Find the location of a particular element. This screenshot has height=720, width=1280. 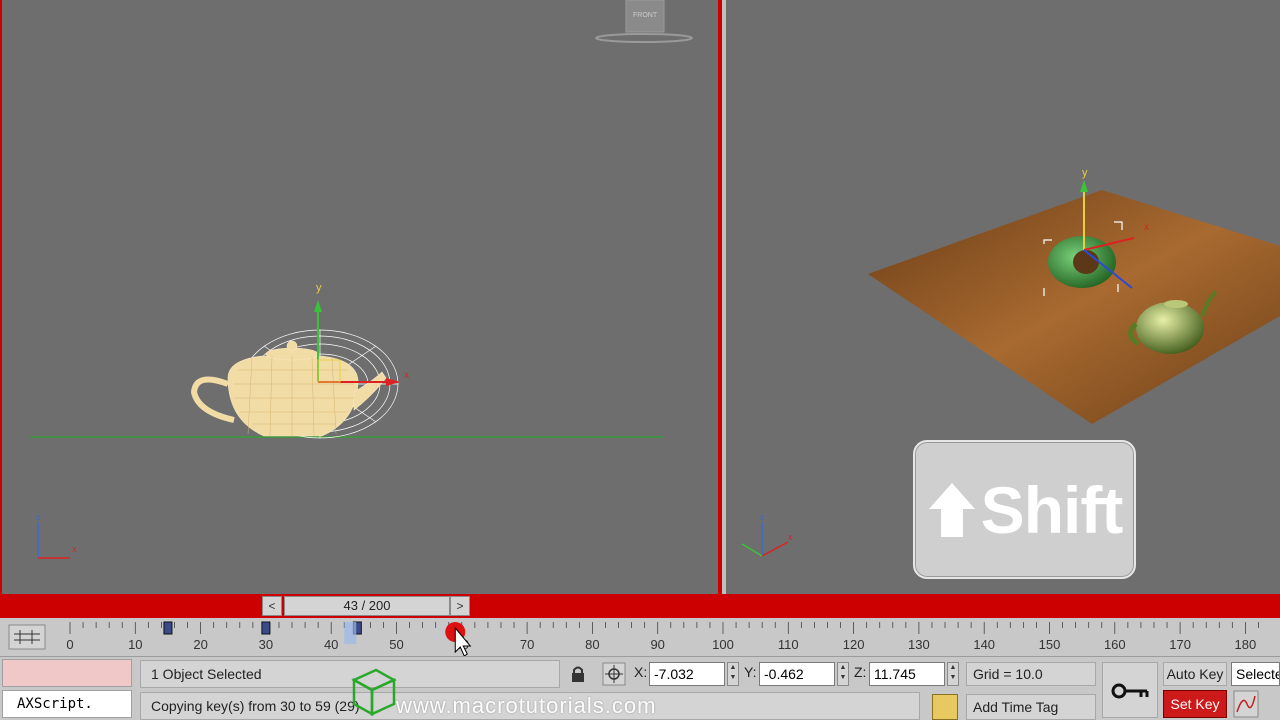

trackbar-tick-label: 30 is located at coordinates (266, 644).